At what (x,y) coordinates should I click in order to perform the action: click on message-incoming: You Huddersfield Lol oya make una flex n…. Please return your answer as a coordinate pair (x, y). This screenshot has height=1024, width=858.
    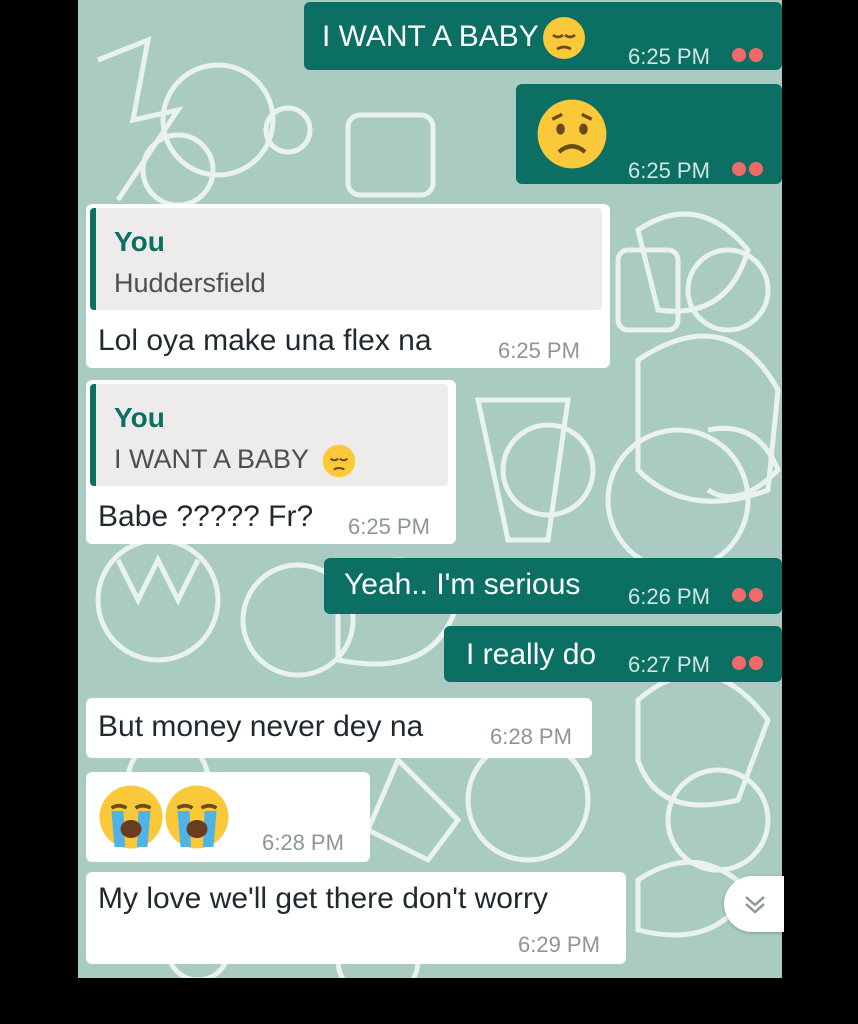
    Looking at the image, I should click on (348, 286).